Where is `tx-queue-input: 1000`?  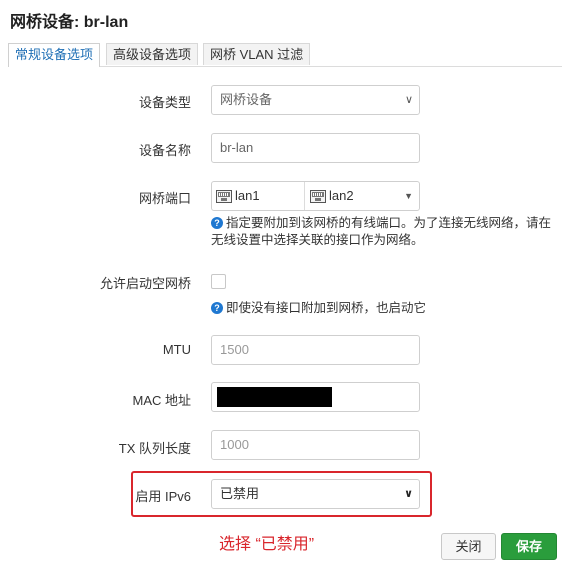 tx-queue-input: 1000 is located at coordinates (315, 445).